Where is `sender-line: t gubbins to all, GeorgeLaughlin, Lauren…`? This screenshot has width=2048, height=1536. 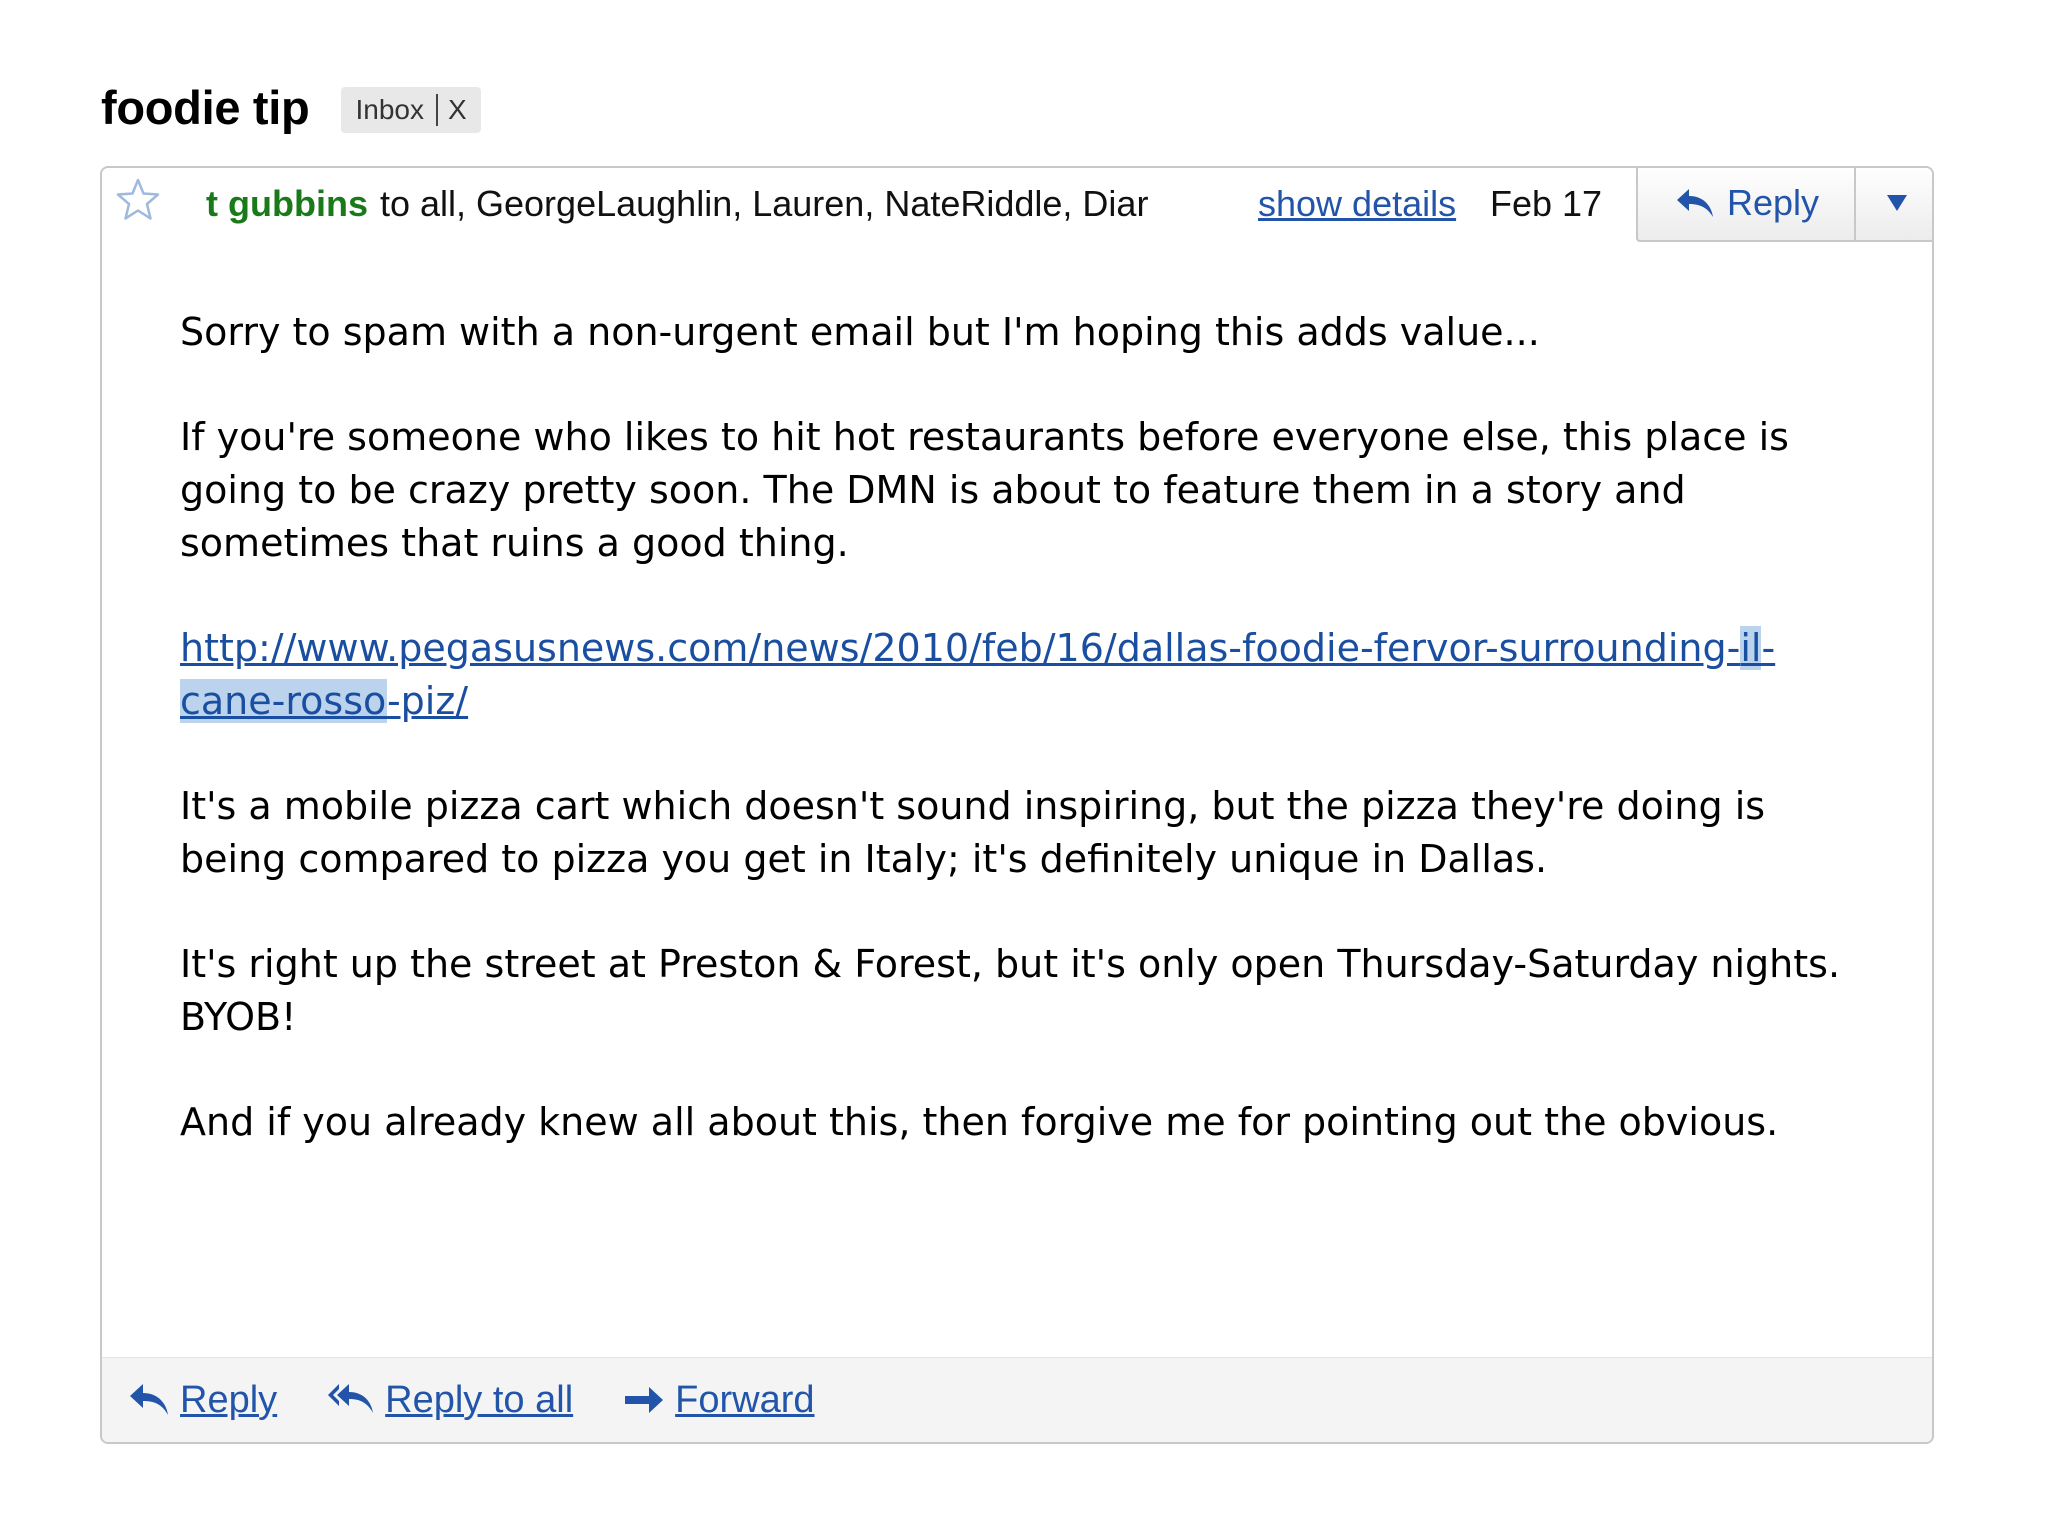 sender-line: t gubbins to all, GeorgeLaughlin, Lauren… is located at coordinates (766, 204).